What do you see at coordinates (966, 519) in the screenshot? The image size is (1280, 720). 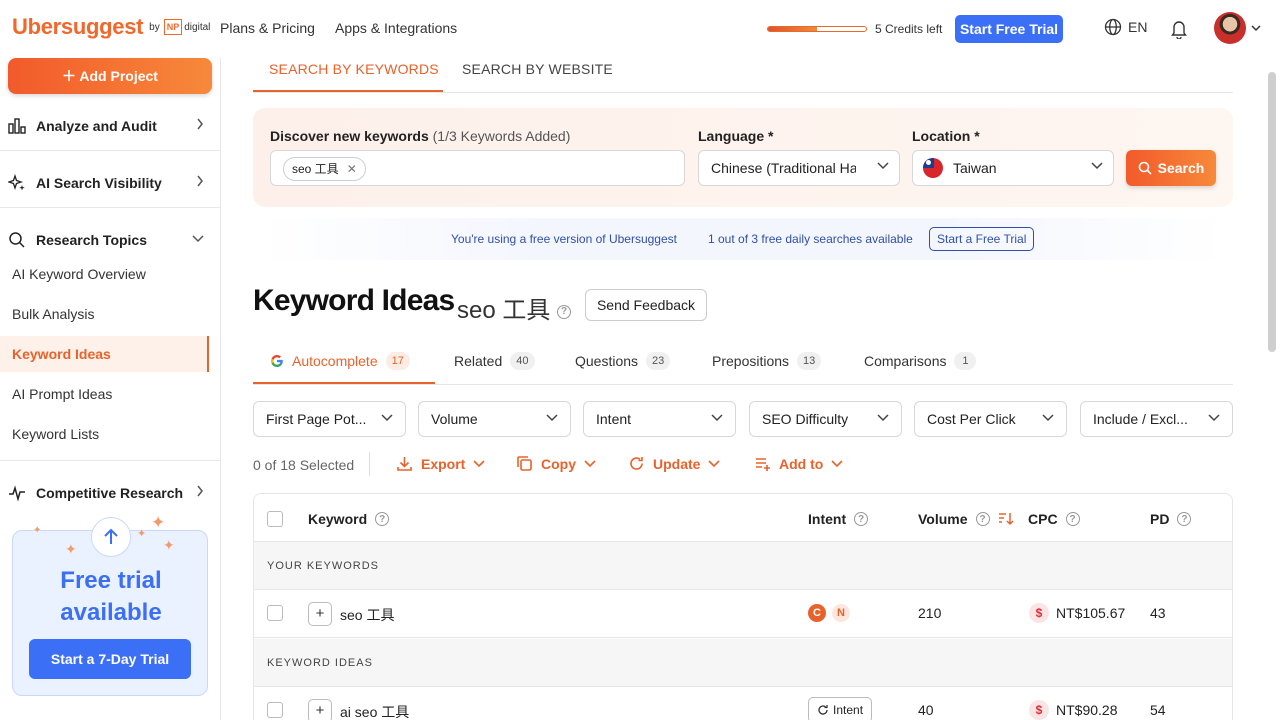 I see `column-volume: Volume?` at bounding box center [966, 519].